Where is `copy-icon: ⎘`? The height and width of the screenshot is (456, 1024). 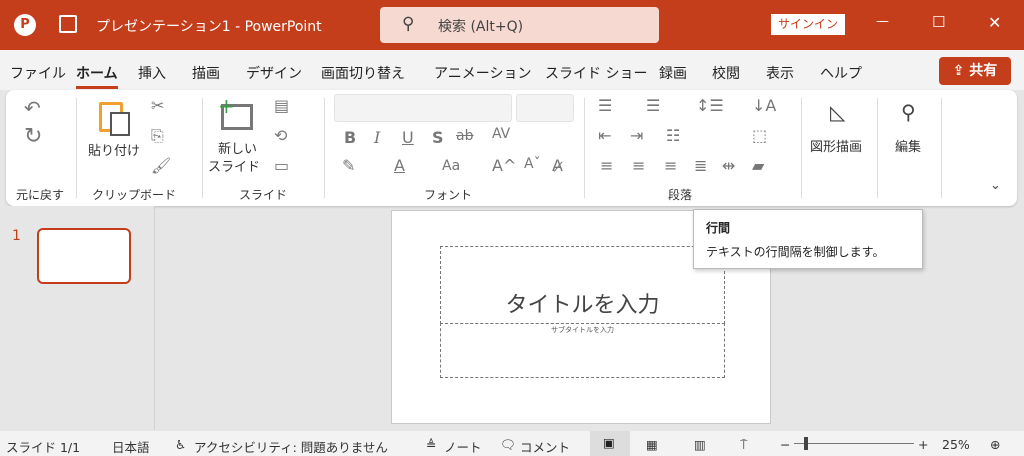
copy-icon: ⎘ is located at coordinates (157, 136).